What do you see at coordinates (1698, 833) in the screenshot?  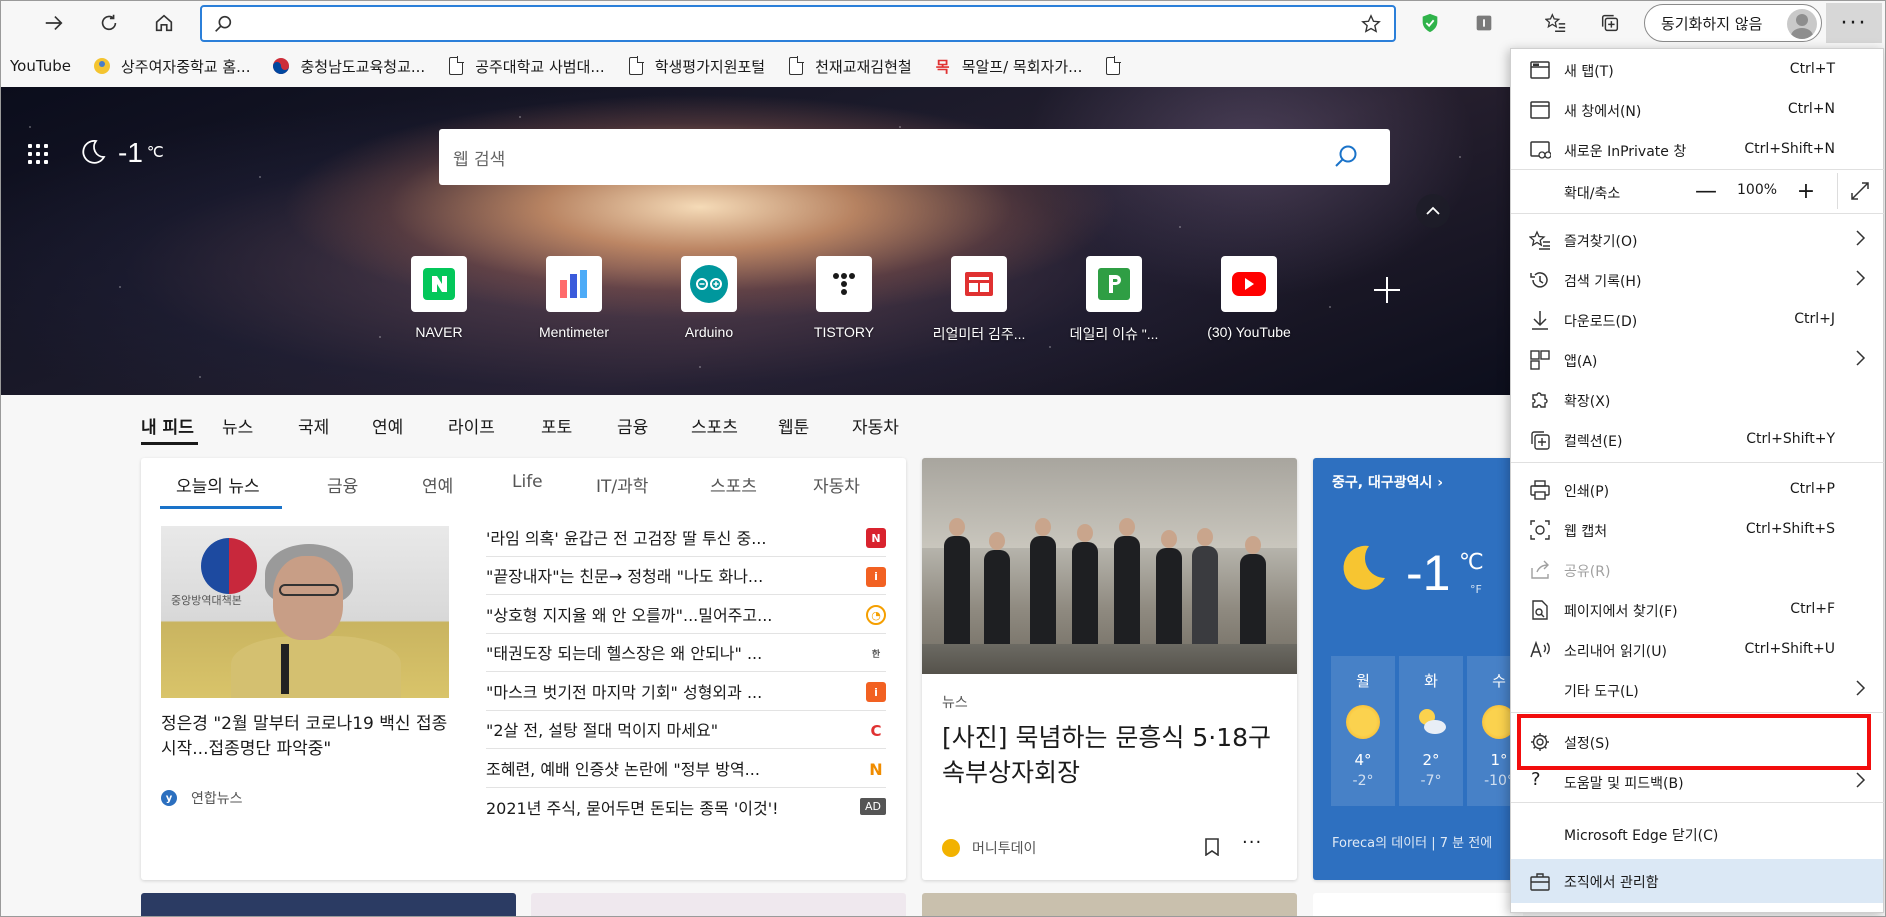 I see `menu-item-close-edge: Microsoft Edge 닫기(C)` at bounding box center [1698, 833].